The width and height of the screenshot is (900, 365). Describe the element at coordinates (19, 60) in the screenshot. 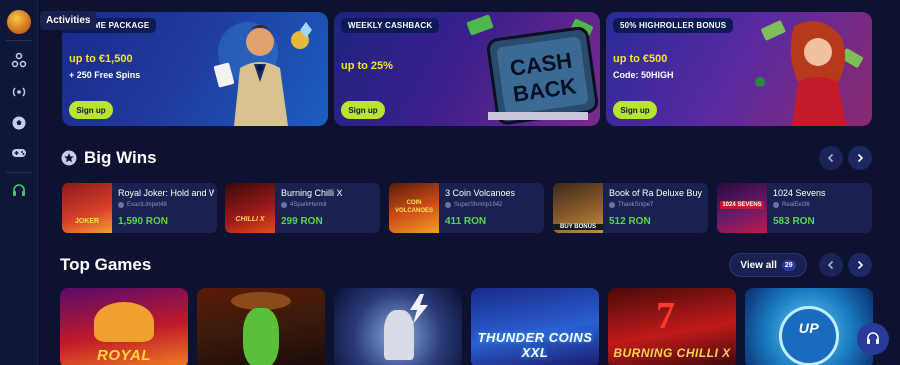

I see `sports-icon` at that location.